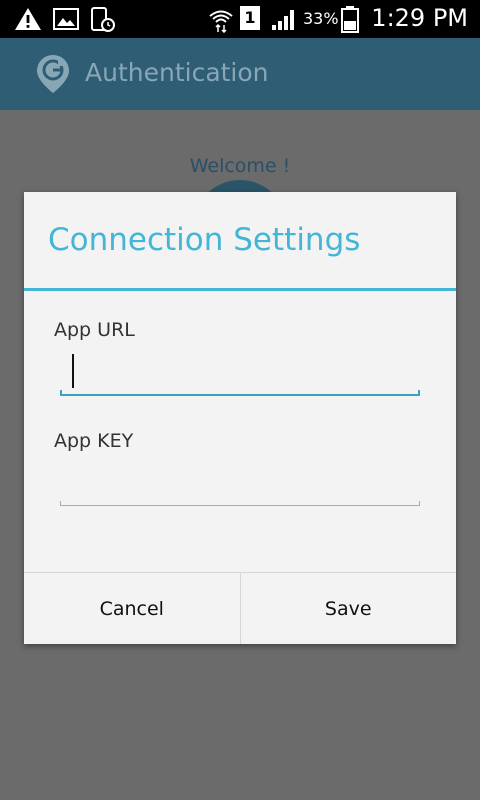  I want to click on app-key-input, so click(240, 484).